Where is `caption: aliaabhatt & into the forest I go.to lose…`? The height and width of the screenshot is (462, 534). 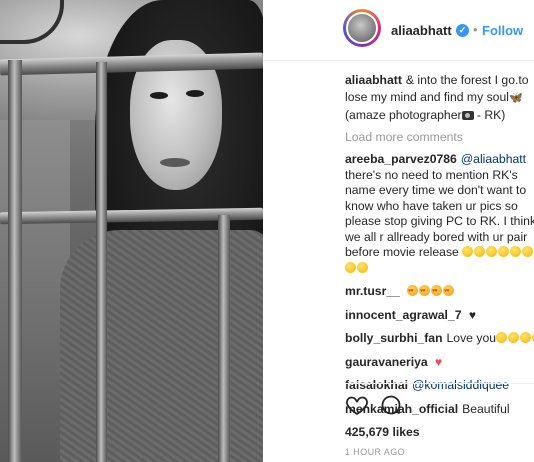 caption: aliaabhatt & into the forest I go.to lose… is located at coordinates (439, 98).